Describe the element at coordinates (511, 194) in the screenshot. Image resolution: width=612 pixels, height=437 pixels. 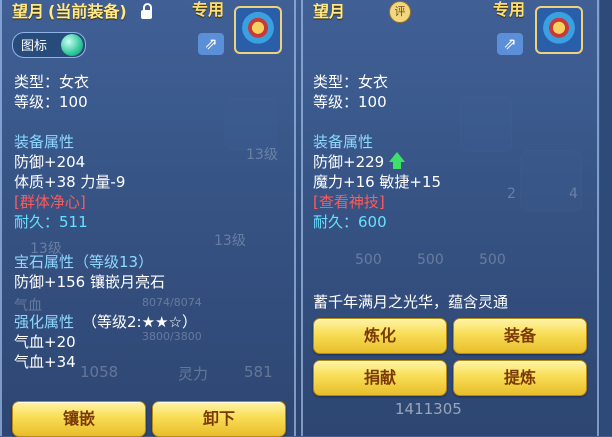
I see `bg-stack-count: 2` at that location.